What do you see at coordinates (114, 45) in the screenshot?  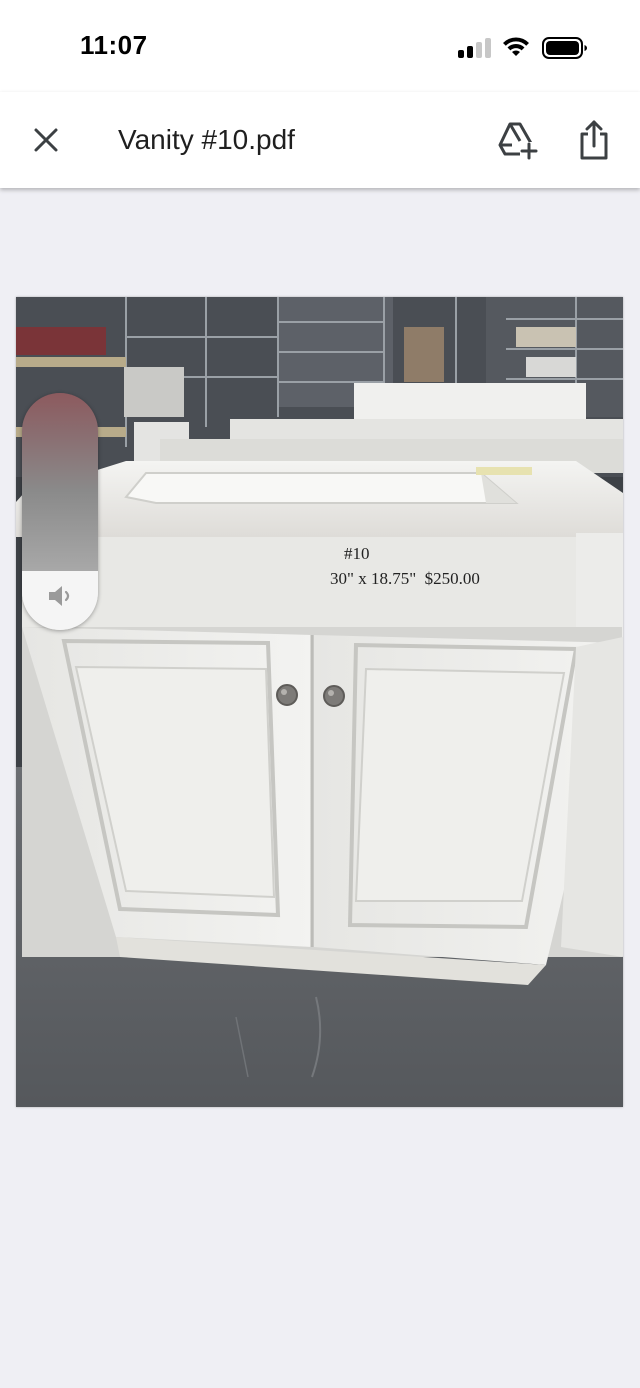 I see `status-time: 11:07` at bounding box center [114, 45].